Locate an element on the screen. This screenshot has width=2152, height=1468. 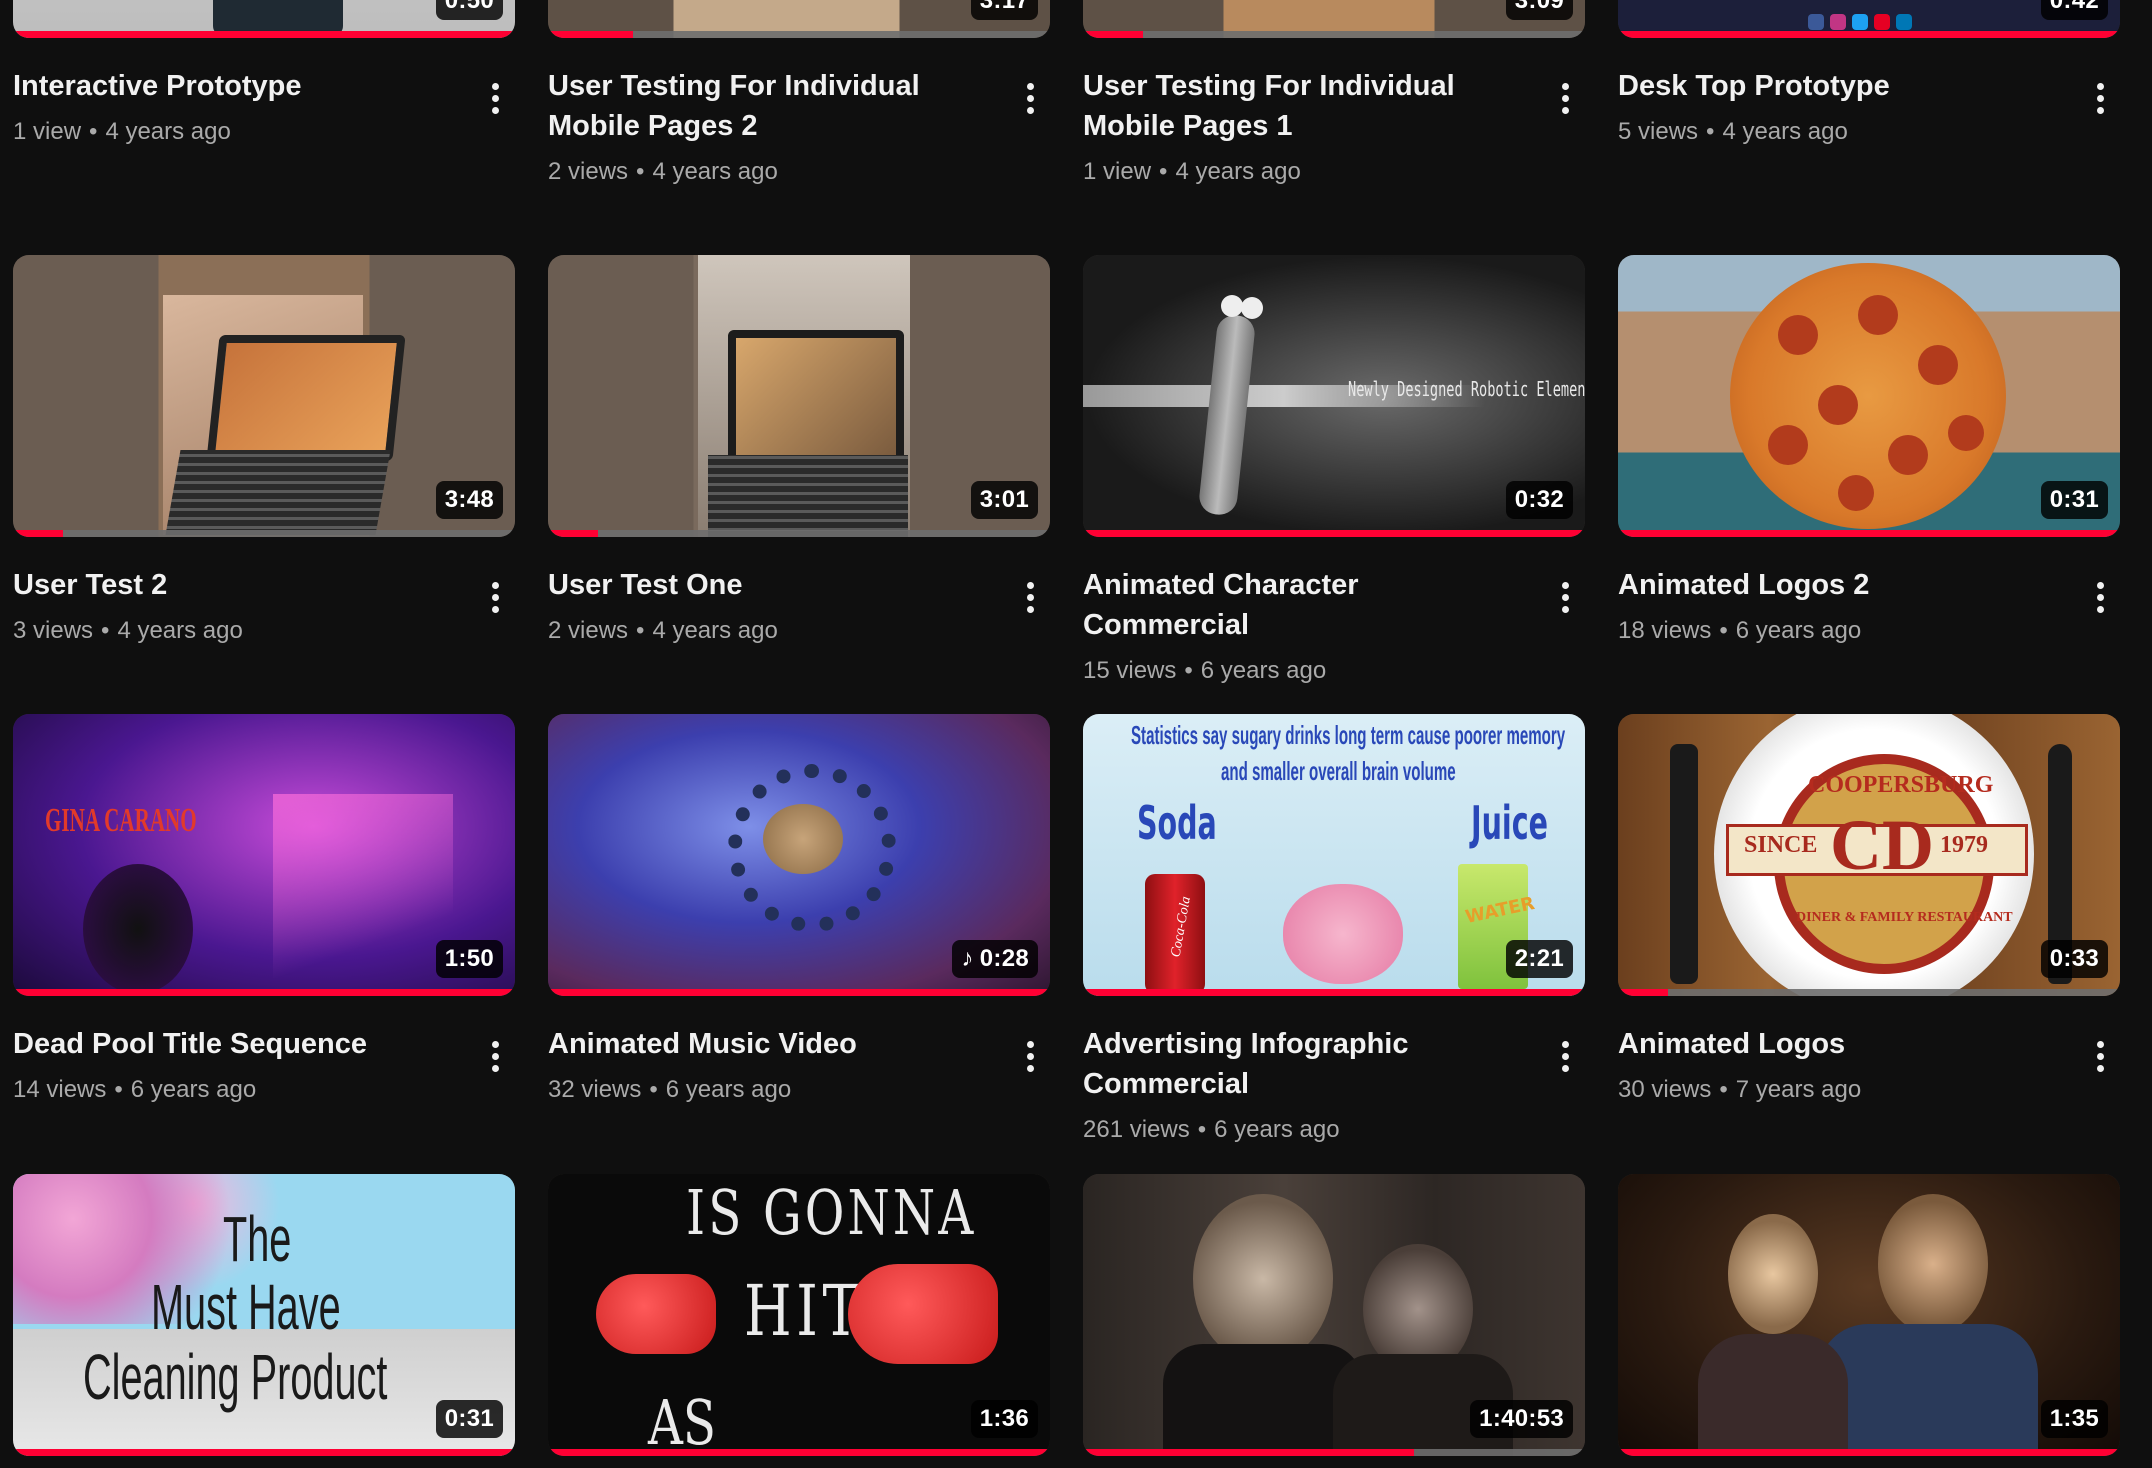
video-duration: 1:50 is located at coordinates (469, 959).